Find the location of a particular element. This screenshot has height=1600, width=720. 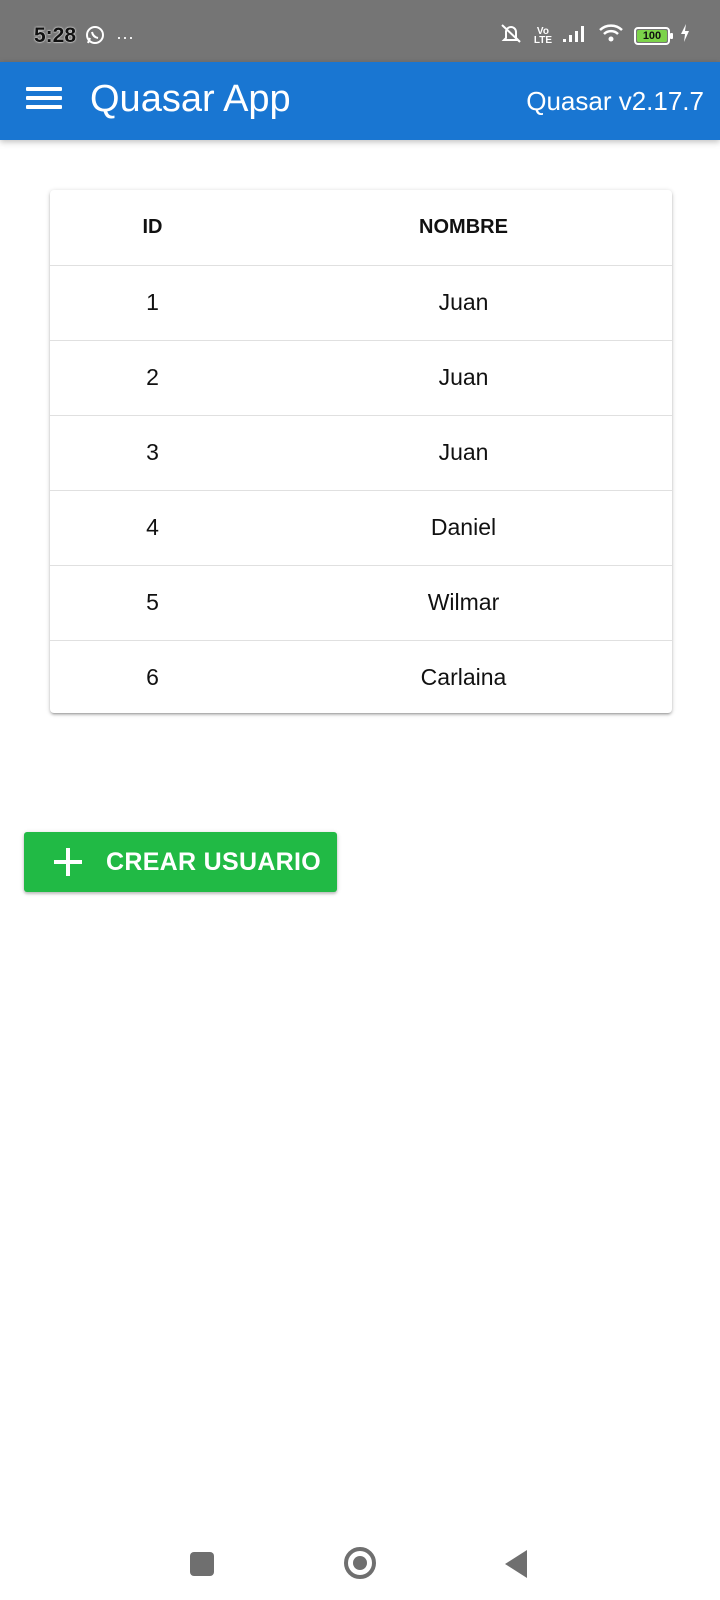

table-row: 5 Wilmar is located at coordinates (361, 603).